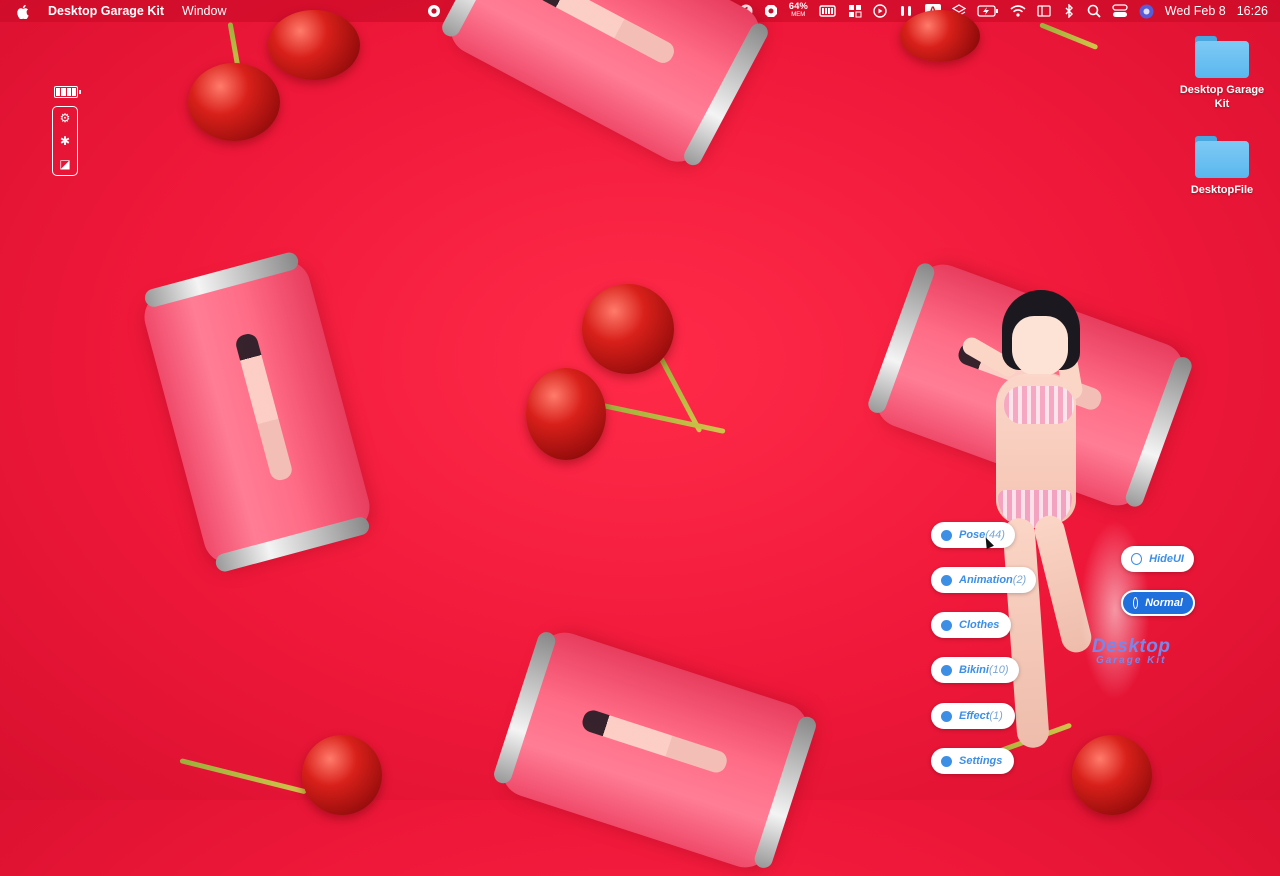 This screenshot has height=876, width=1280. Describe the element at coordinates (1166, 559) in the screenshot. I see `hide-ui-label: HideUI` at that location.